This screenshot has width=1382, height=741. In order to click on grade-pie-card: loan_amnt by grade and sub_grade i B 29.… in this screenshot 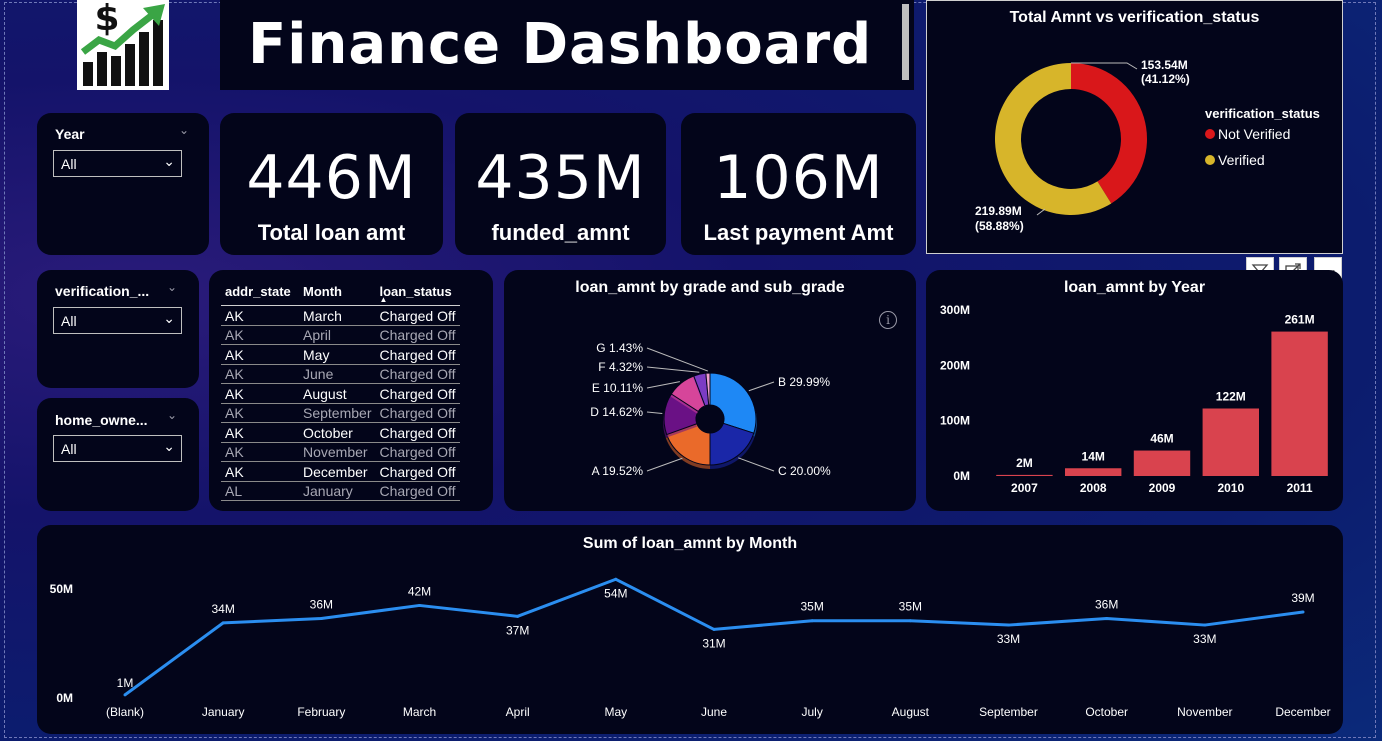, I will do `click(710, 390)`.